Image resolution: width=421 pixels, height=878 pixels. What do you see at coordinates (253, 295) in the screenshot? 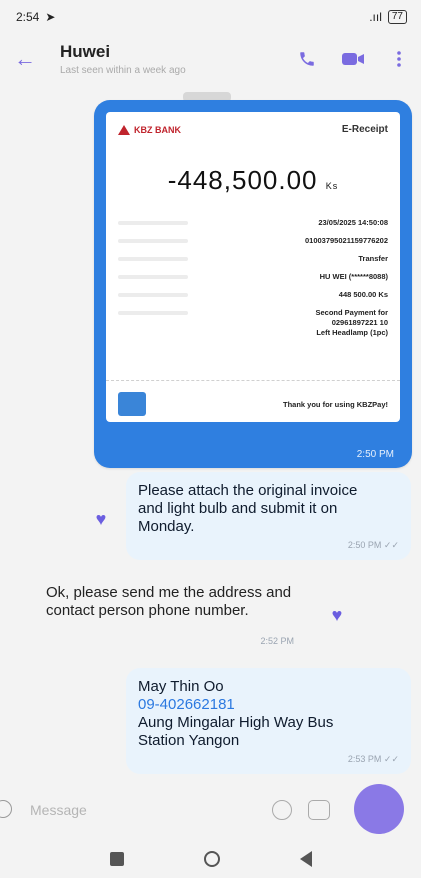
I see `receipt-row: 448 500.00 Ks` at bounding box center [253, 295].